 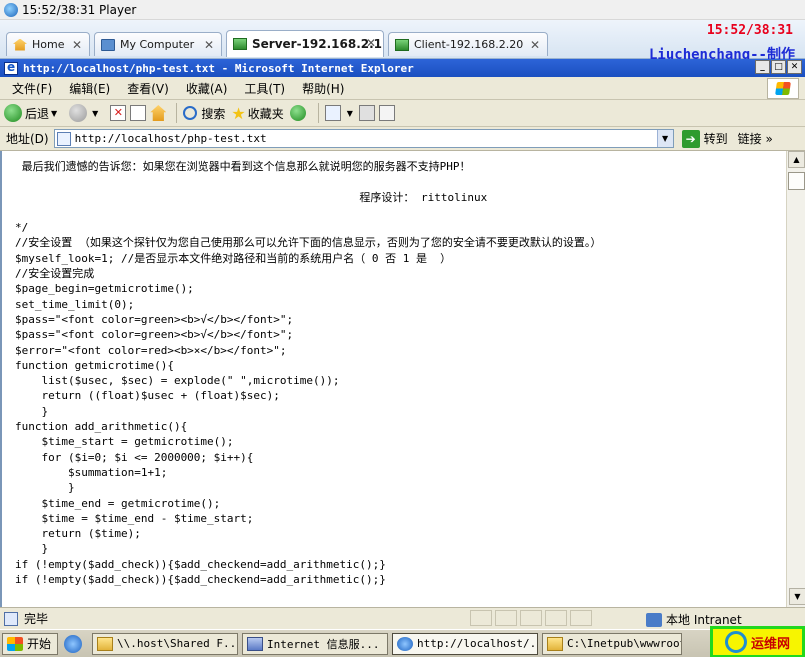 What do you see at coordinates (118, 113) in the screenshot?
I see `stop-icon: ✕` at bounding box center [118, 113].